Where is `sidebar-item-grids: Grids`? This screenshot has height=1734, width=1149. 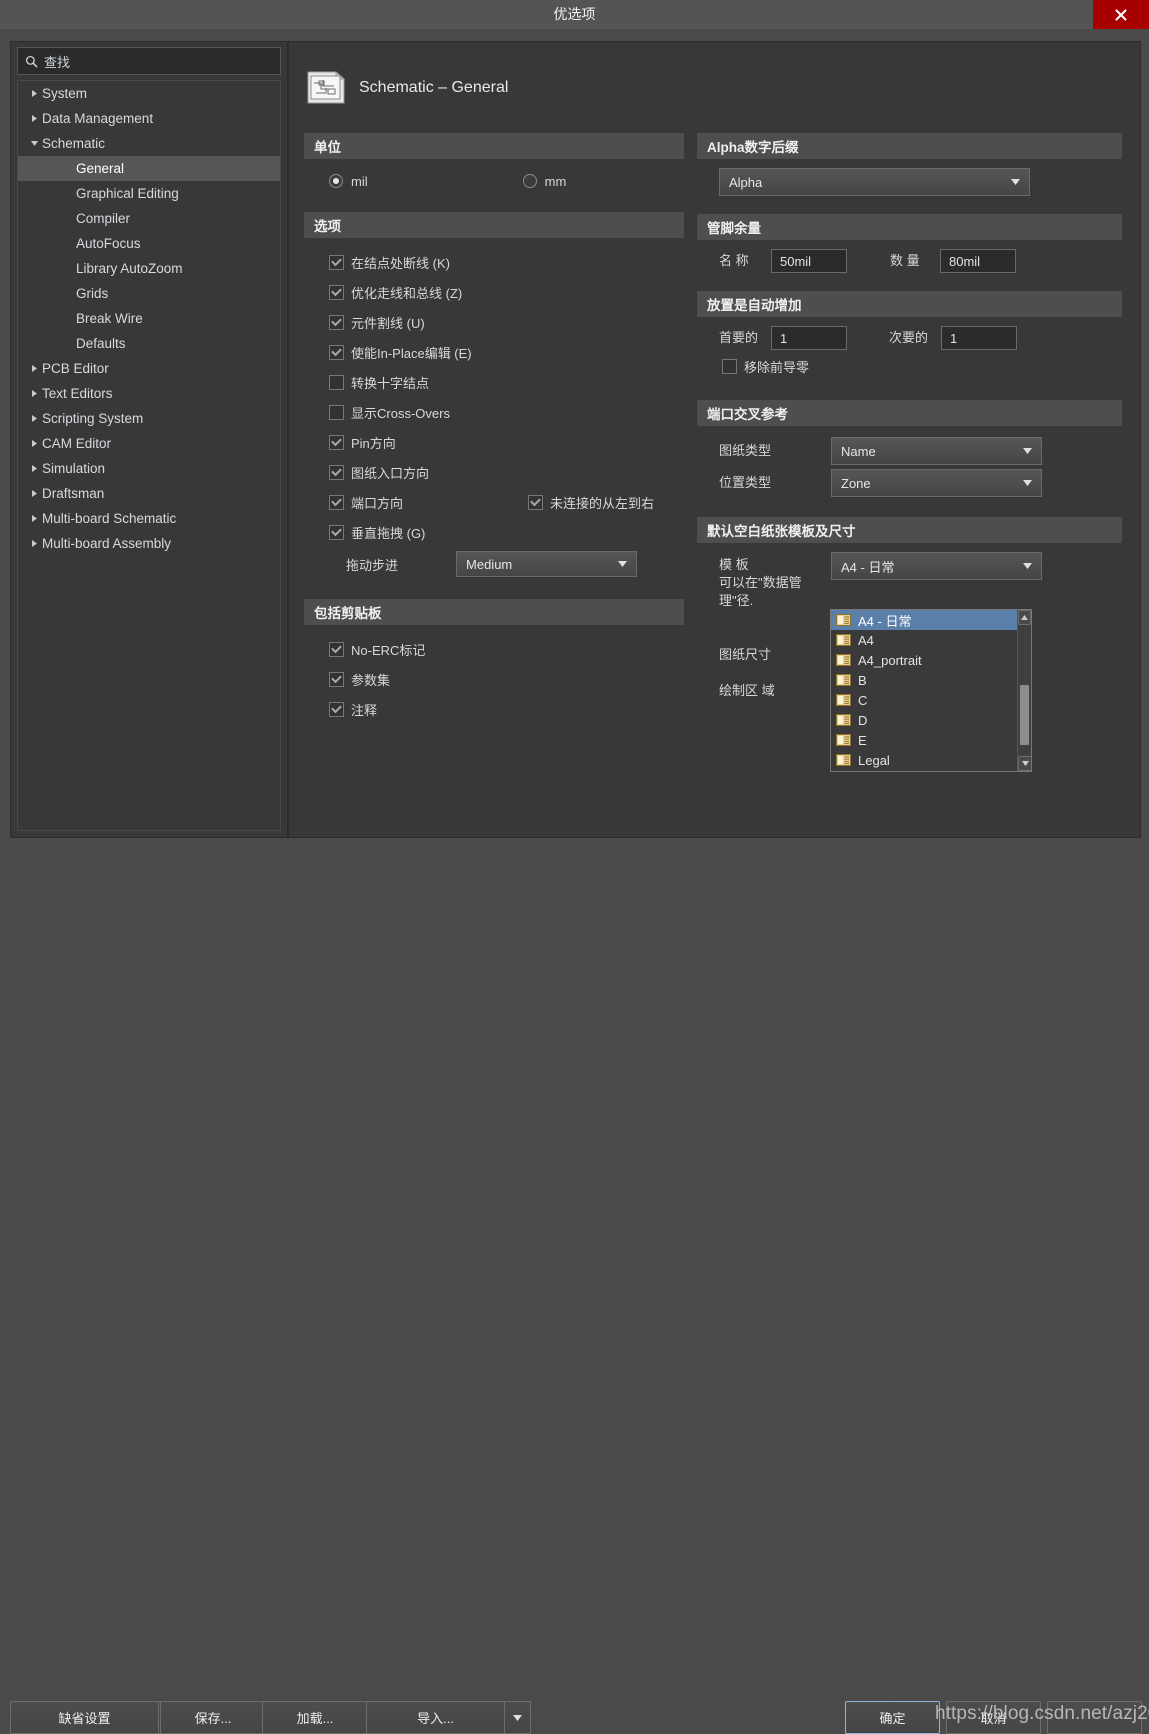
sidebar-item-grids: Grids is located at coordinates (149, 293).